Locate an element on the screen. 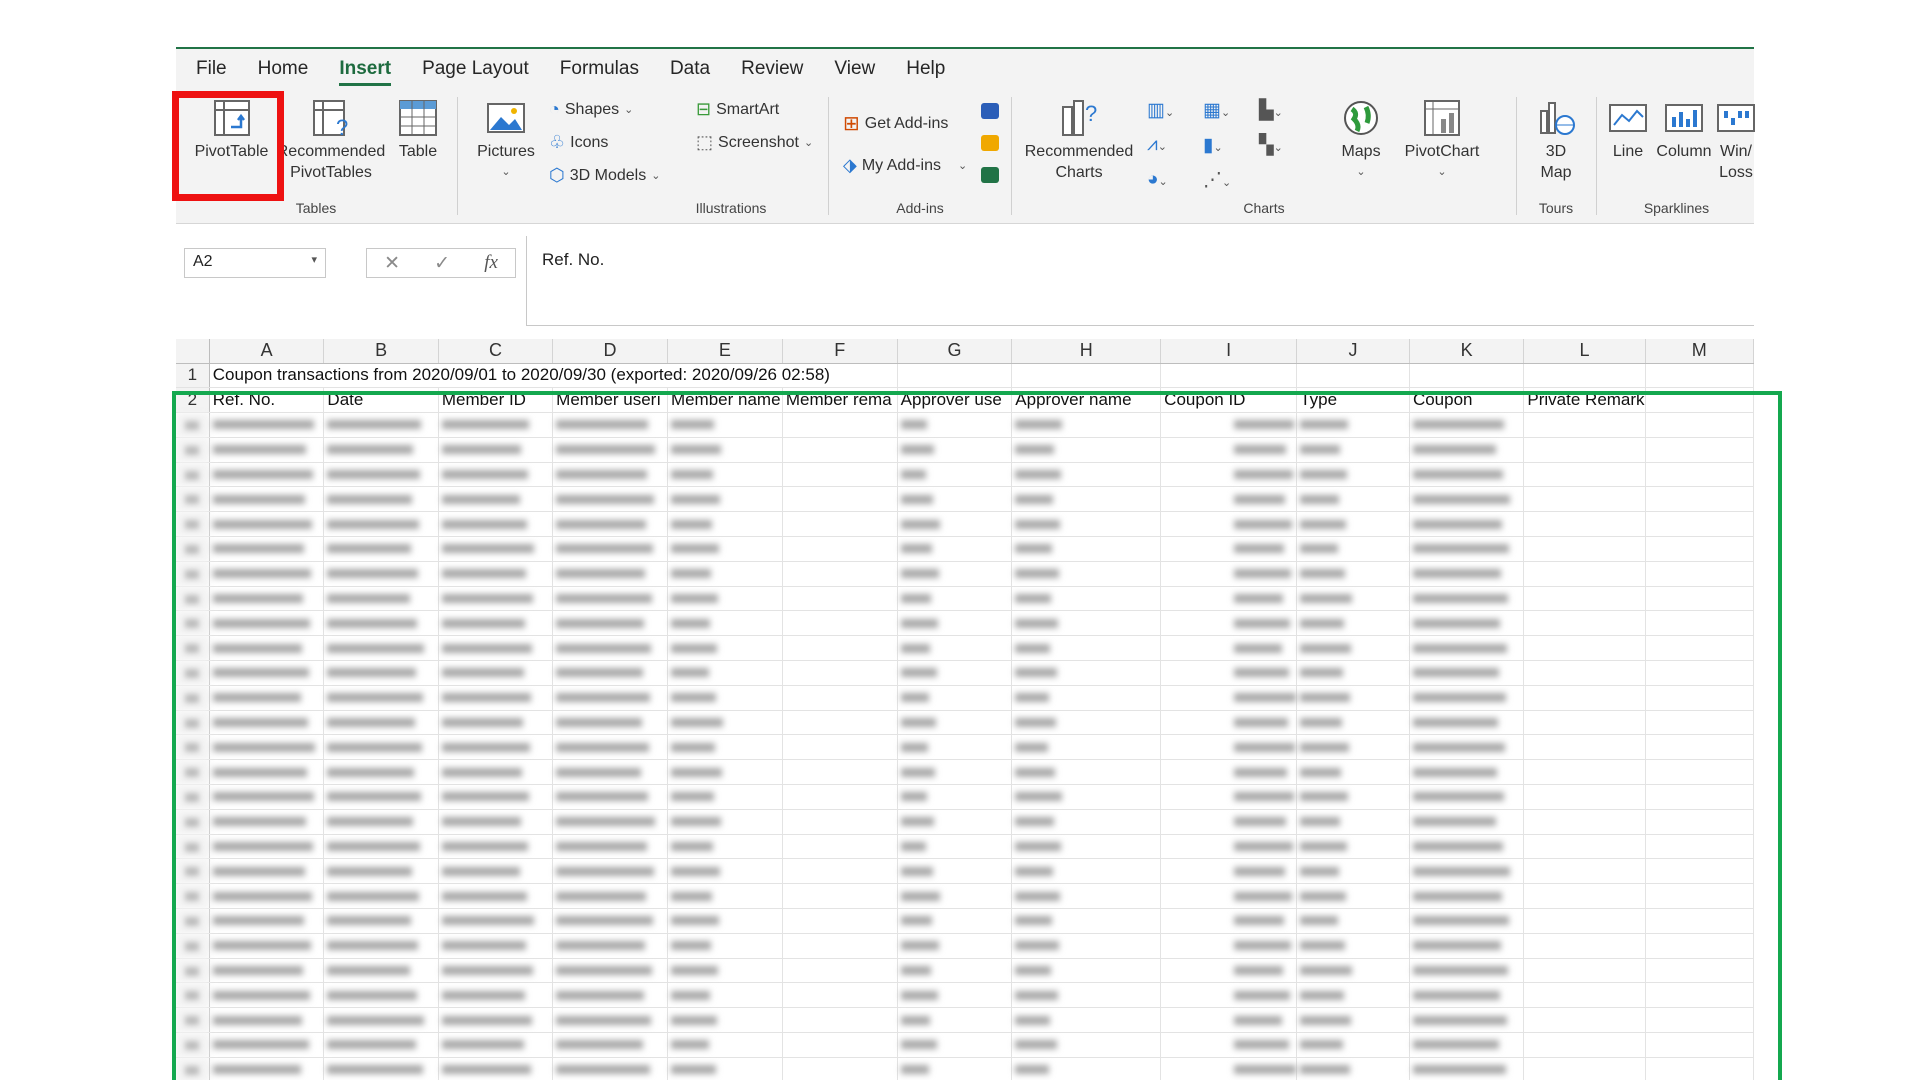 The width and height of the screenshot is (1920, 1080). shapes-label: Shapes is located at coordinates (592, 109).